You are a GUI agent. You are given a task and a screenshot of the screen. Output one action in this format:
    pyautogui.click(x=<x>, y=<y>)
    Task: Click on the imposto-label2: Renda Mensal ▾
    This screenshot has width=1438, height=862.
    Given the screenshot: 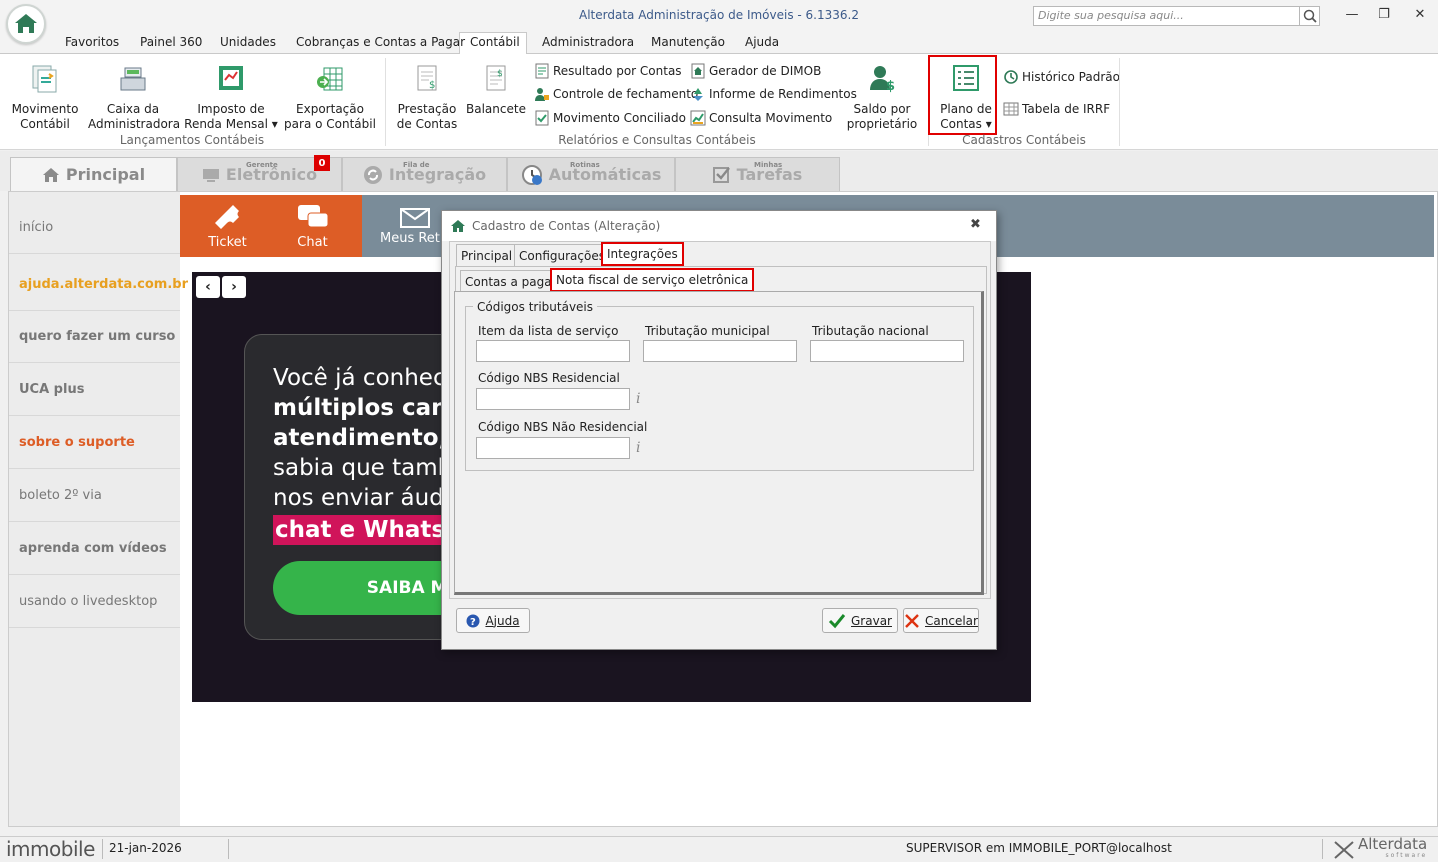 What is the action you would take?
    pyautogui.click(x=231, y=124)
    